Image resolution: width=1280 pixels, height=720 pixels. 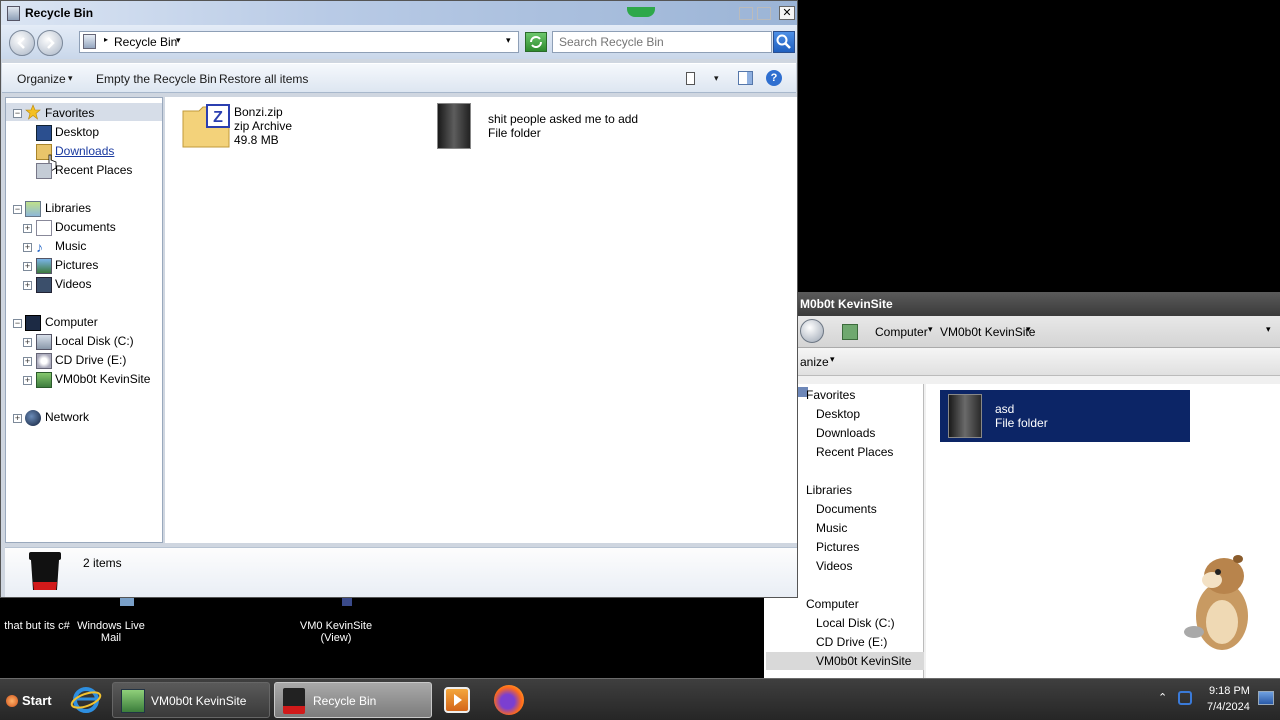 What do you see at coordinates (787, 13) in the screenshot?
I see `close-icon: ✕` at bounding box center [787, 13].